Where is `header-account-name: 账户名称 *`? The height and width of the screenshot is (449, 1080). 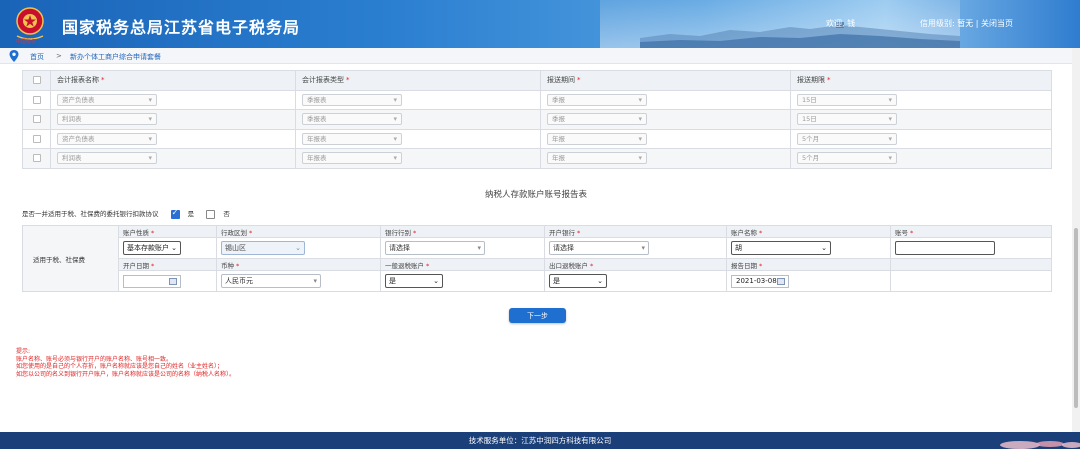 header-account-name: 账户名称 * is located at coordinates (808, 231).